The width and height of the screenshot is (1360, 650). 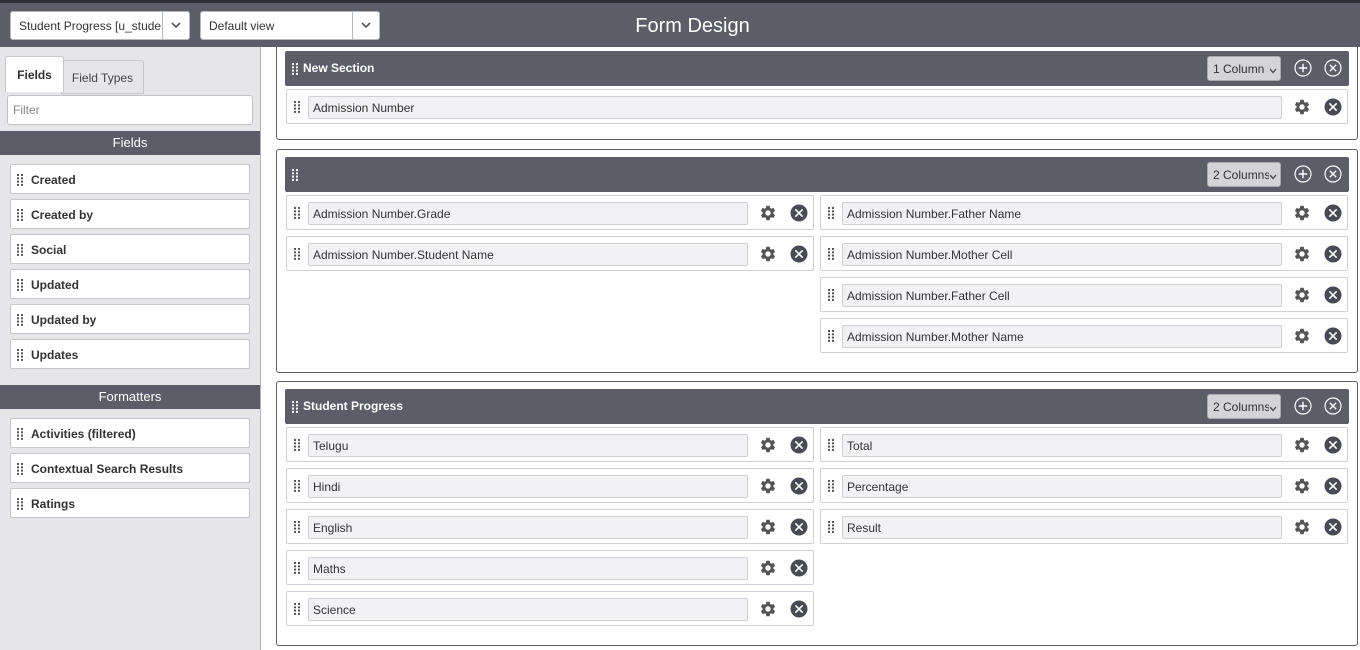 I want to click on field-row: Admission Number.Father Name, so click(x=1084, y=212).